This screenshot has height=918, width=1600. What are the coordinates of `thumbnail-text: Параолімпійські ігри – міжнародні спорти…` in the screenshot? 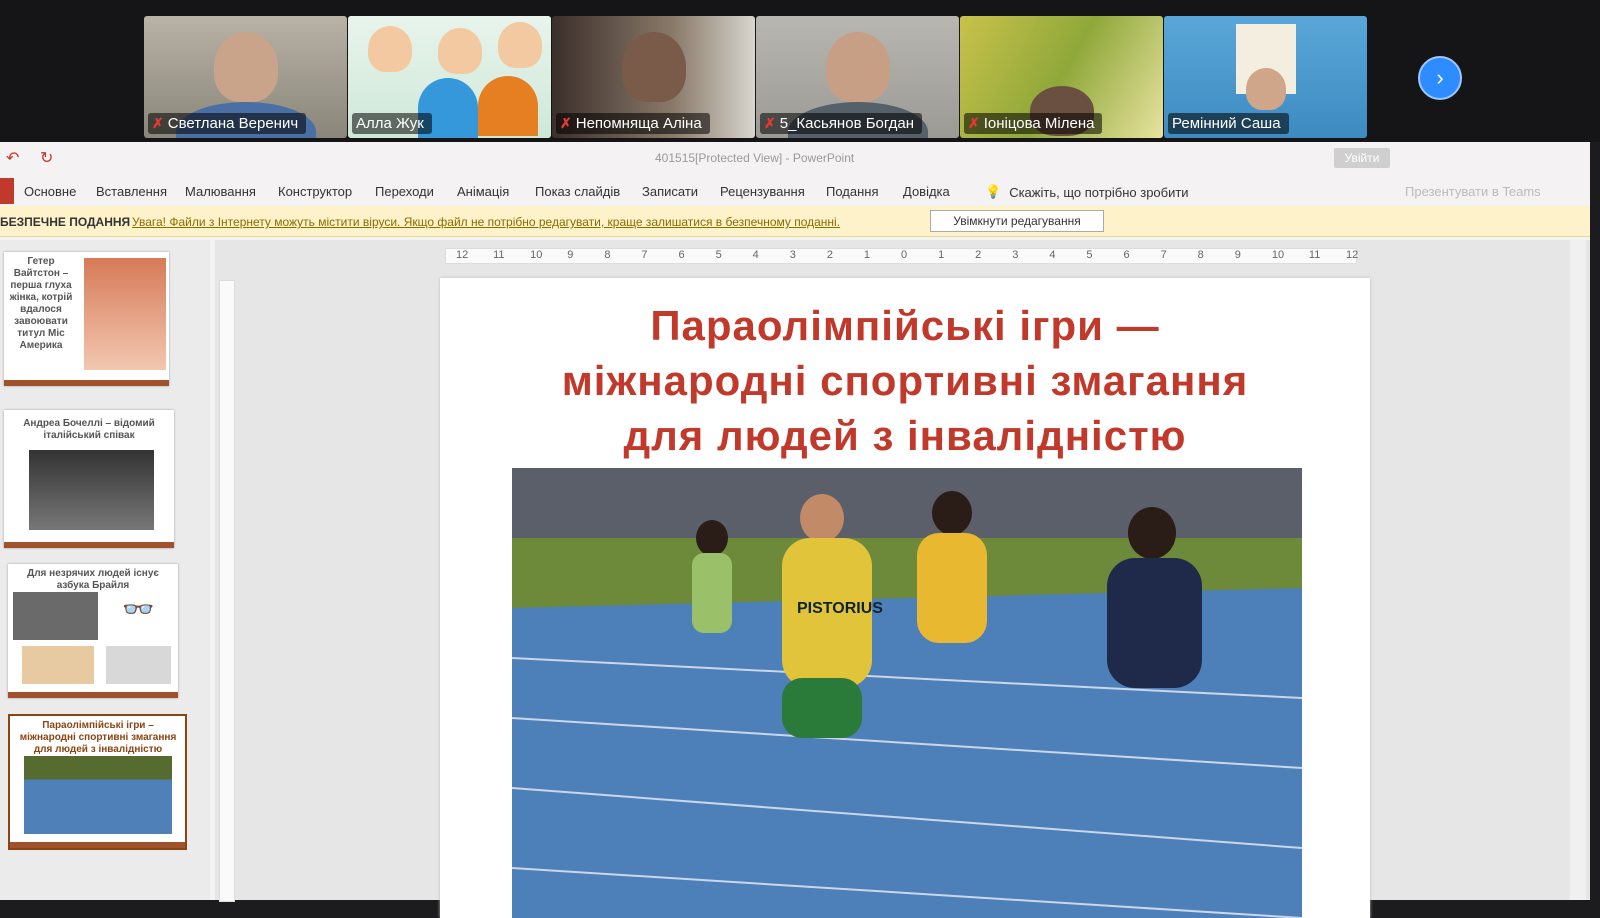 It's located at (98, 737).